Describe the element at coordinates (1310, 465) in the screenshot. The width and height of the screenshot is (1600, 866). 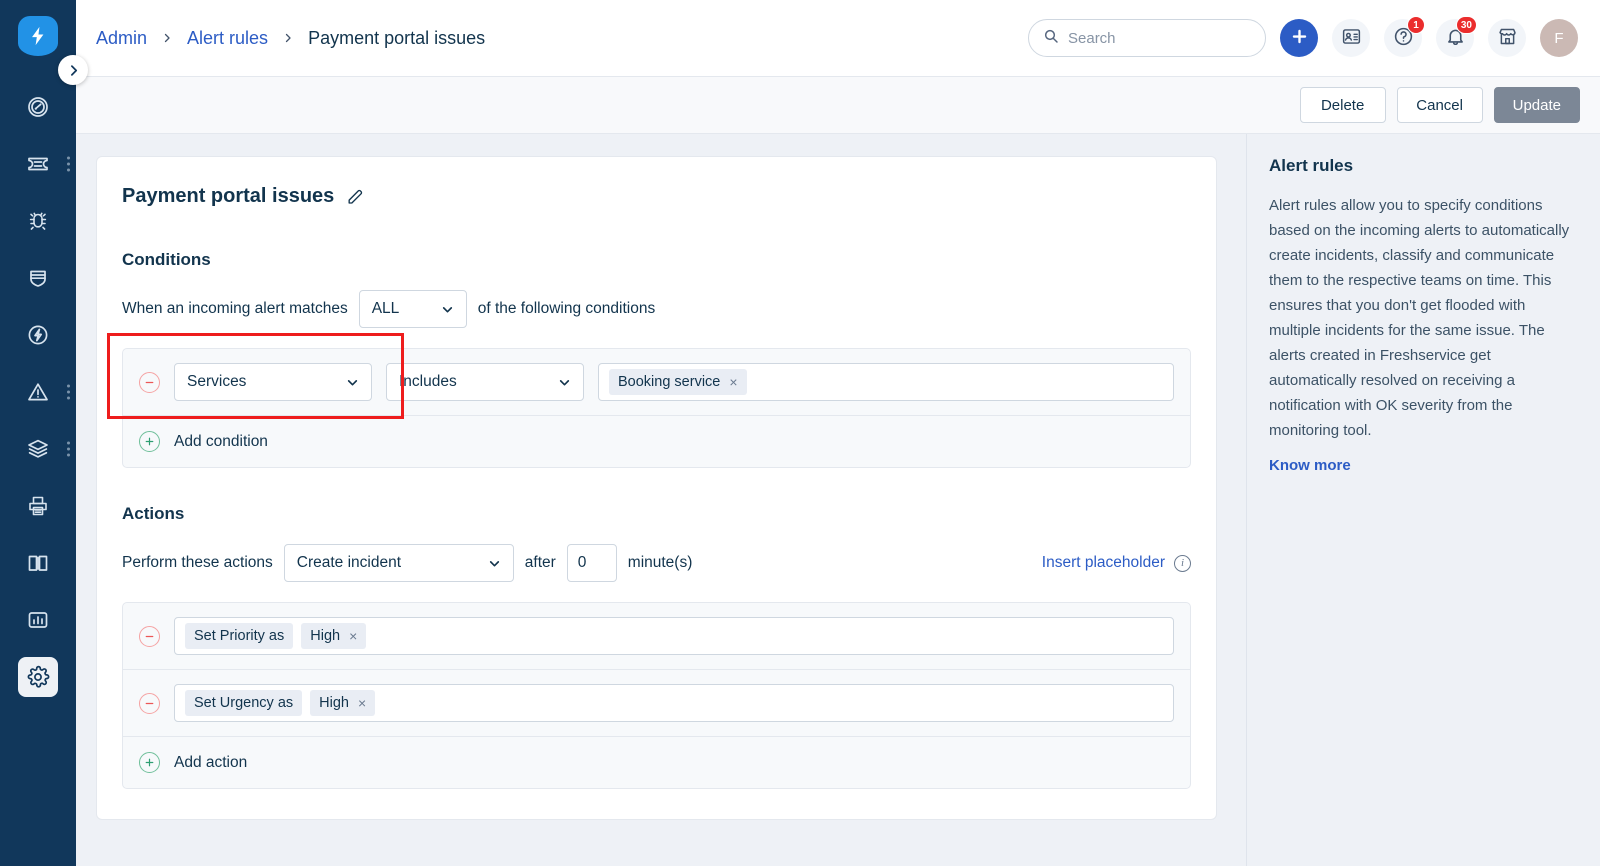
I see `know-more-link: Know more` at that location.